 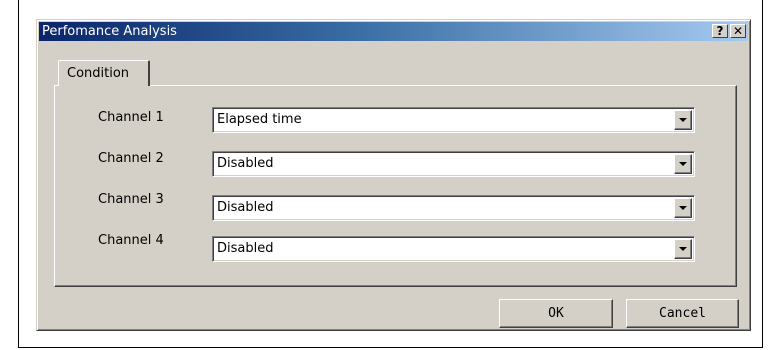 What do you see at coordinates (556, 313) in the screenshot?
I see `ok-button: OK` at bounding box center [556, 313].